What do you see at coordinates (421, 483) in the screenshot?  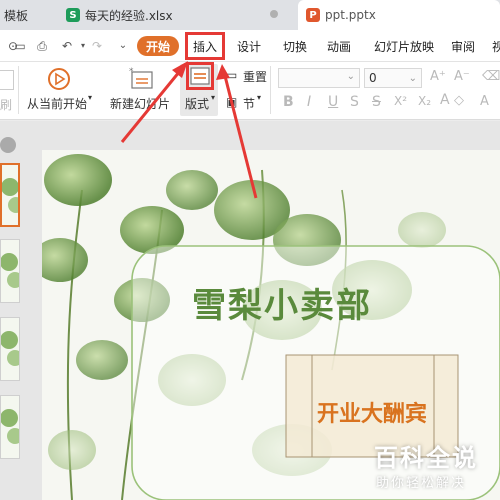 I see `watermark-subtitle: 助你轻松解决` at bounding box center [421, 483].